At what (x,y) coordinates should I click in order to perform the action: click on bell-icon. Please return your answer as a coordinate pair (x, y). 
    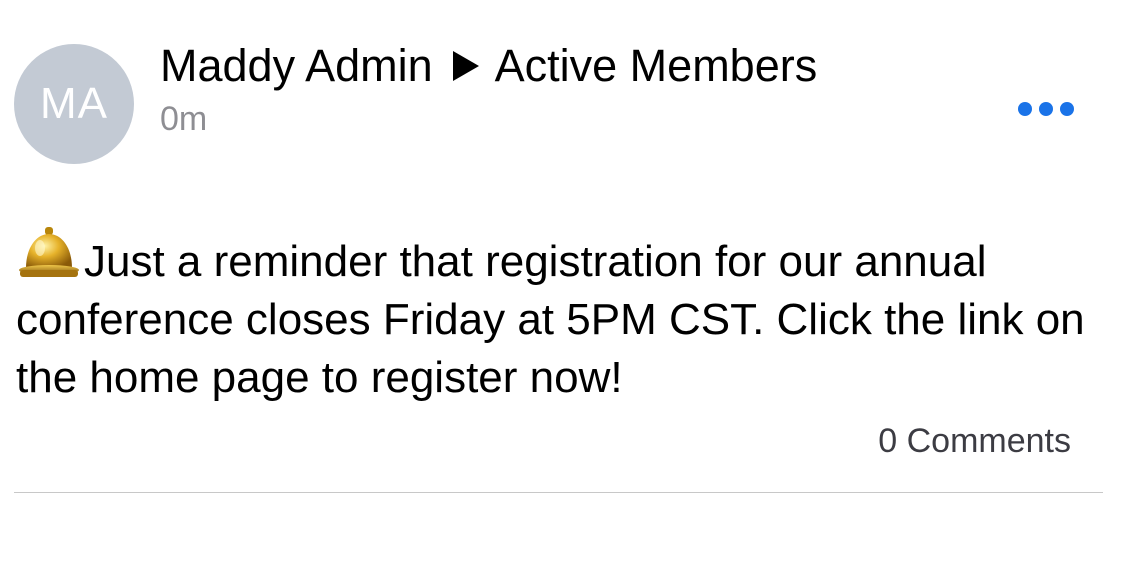
    Looking at the image, I should click on (49, 252).